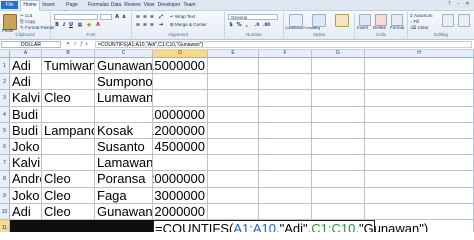 This screenshot has width=474, height=240. I want to click on orientation-icon: ⤢, so click(161, 17).